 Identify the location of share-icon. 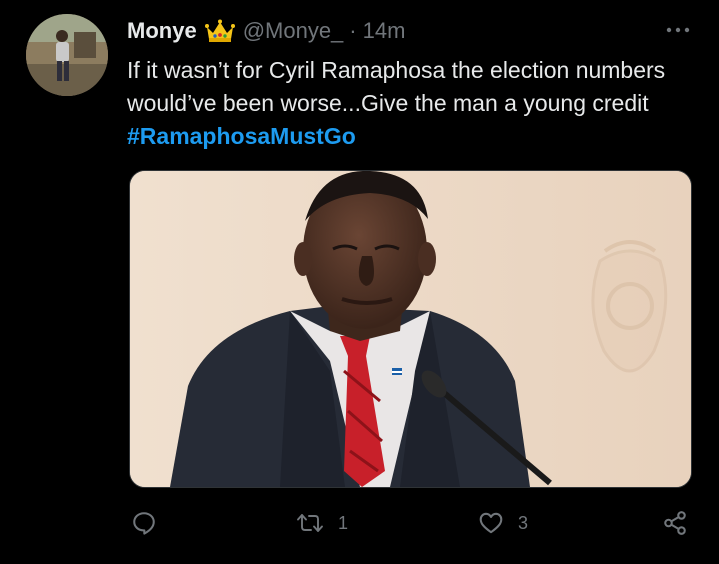
(675, 523).